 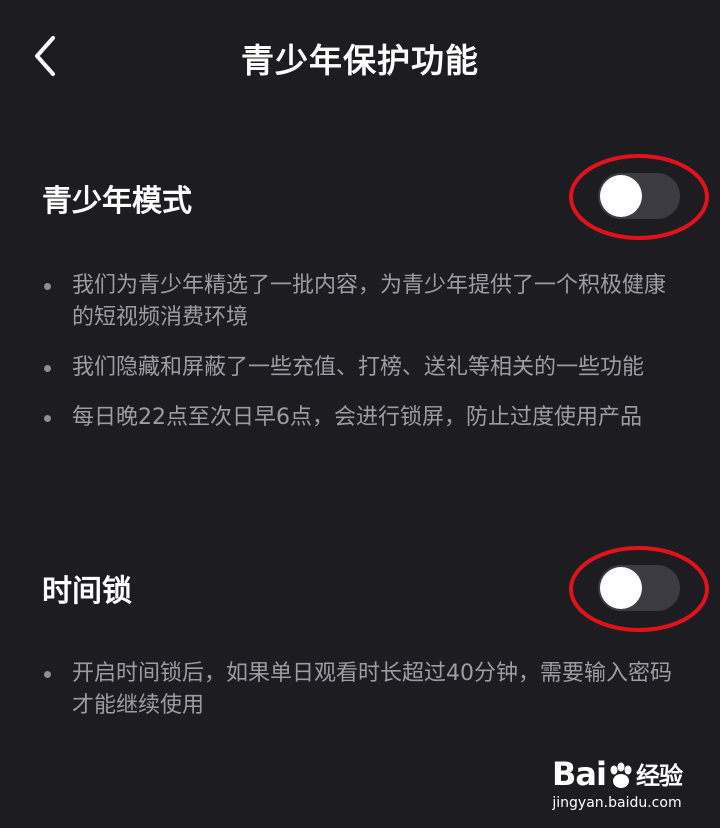 I want to click on bullet-text: 开启时间锁后，如果单日观看时长超过40分钟，需要输入密码才能继续使用, so click(x=372, y=689).